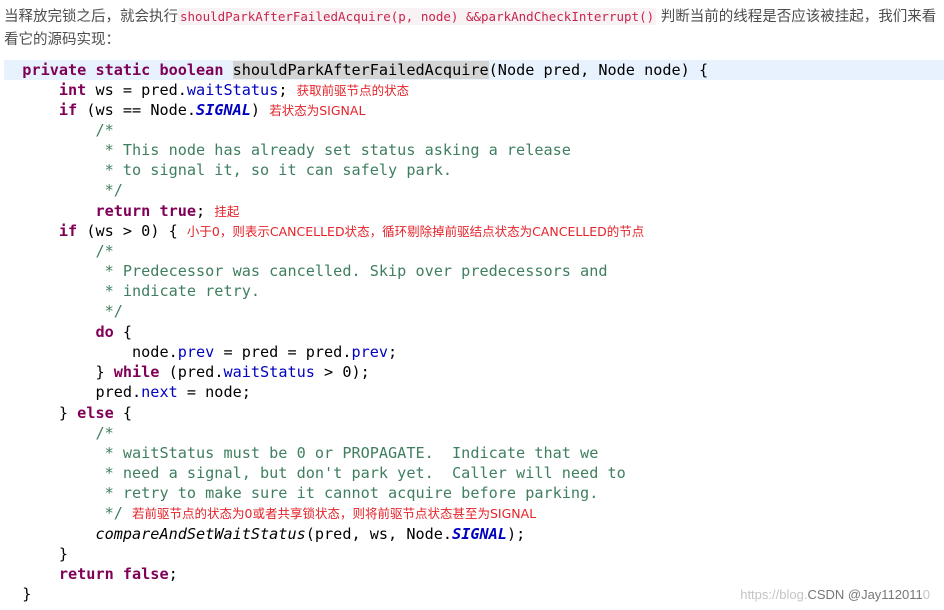 The height and width of the screenshot is (610, 944). I want to click on code-text: (Node pred, Node node) {, so click(598, 70).